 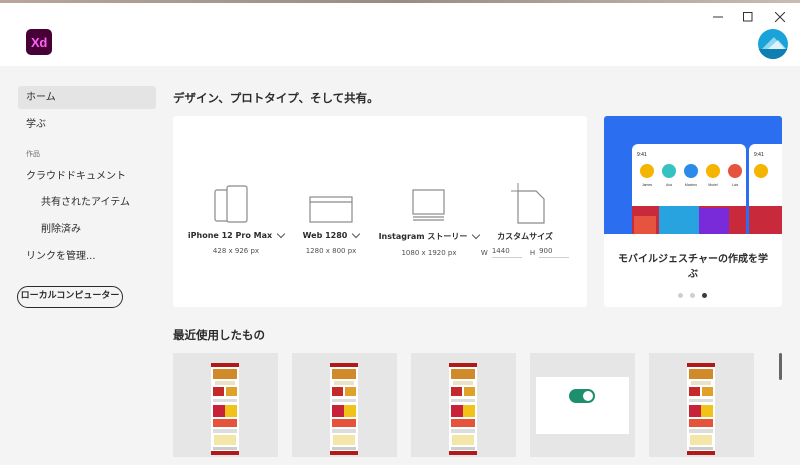 I want to click on xd-logo: Xd, so click(x=39, y=42).